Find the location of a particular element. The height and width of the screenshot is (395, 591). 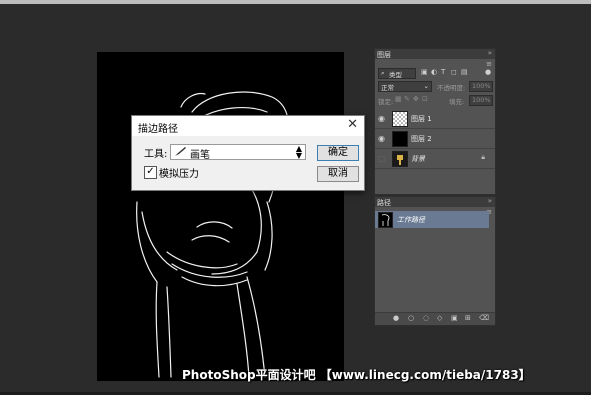

tab-layers: 图层 is located at coordinates (384, 55).